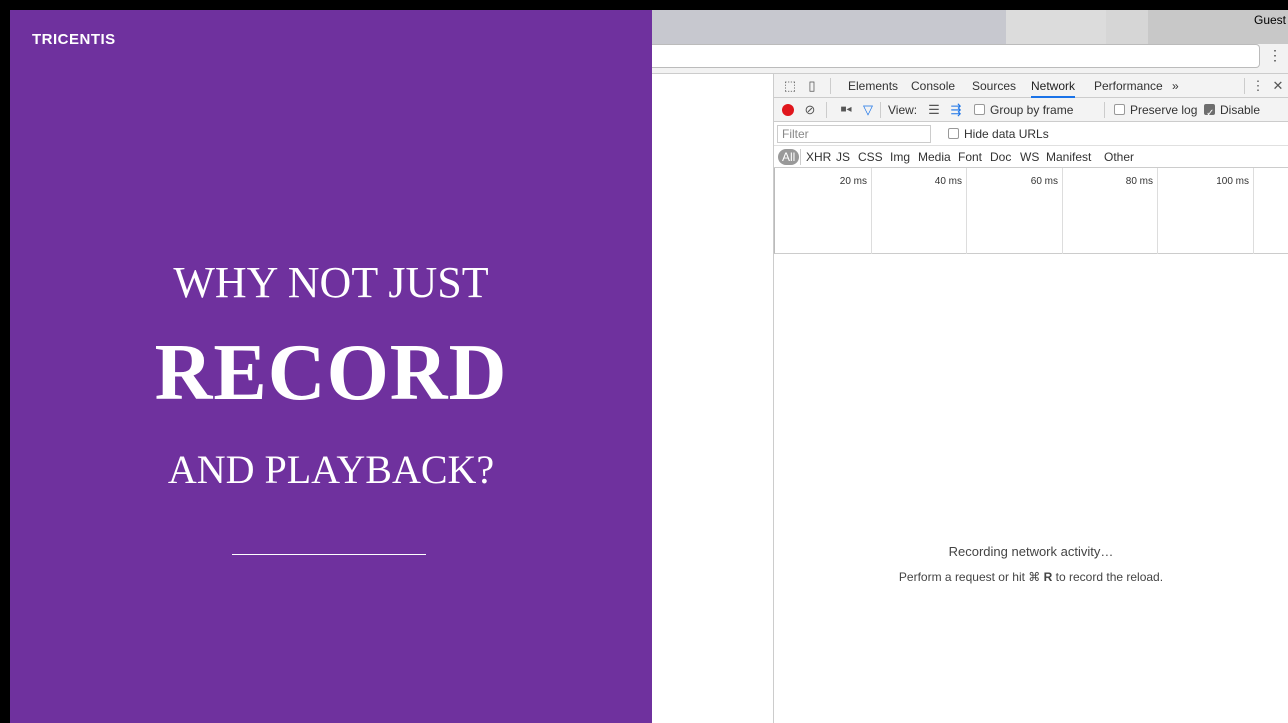  I want to click on divider, so click(329, 554).